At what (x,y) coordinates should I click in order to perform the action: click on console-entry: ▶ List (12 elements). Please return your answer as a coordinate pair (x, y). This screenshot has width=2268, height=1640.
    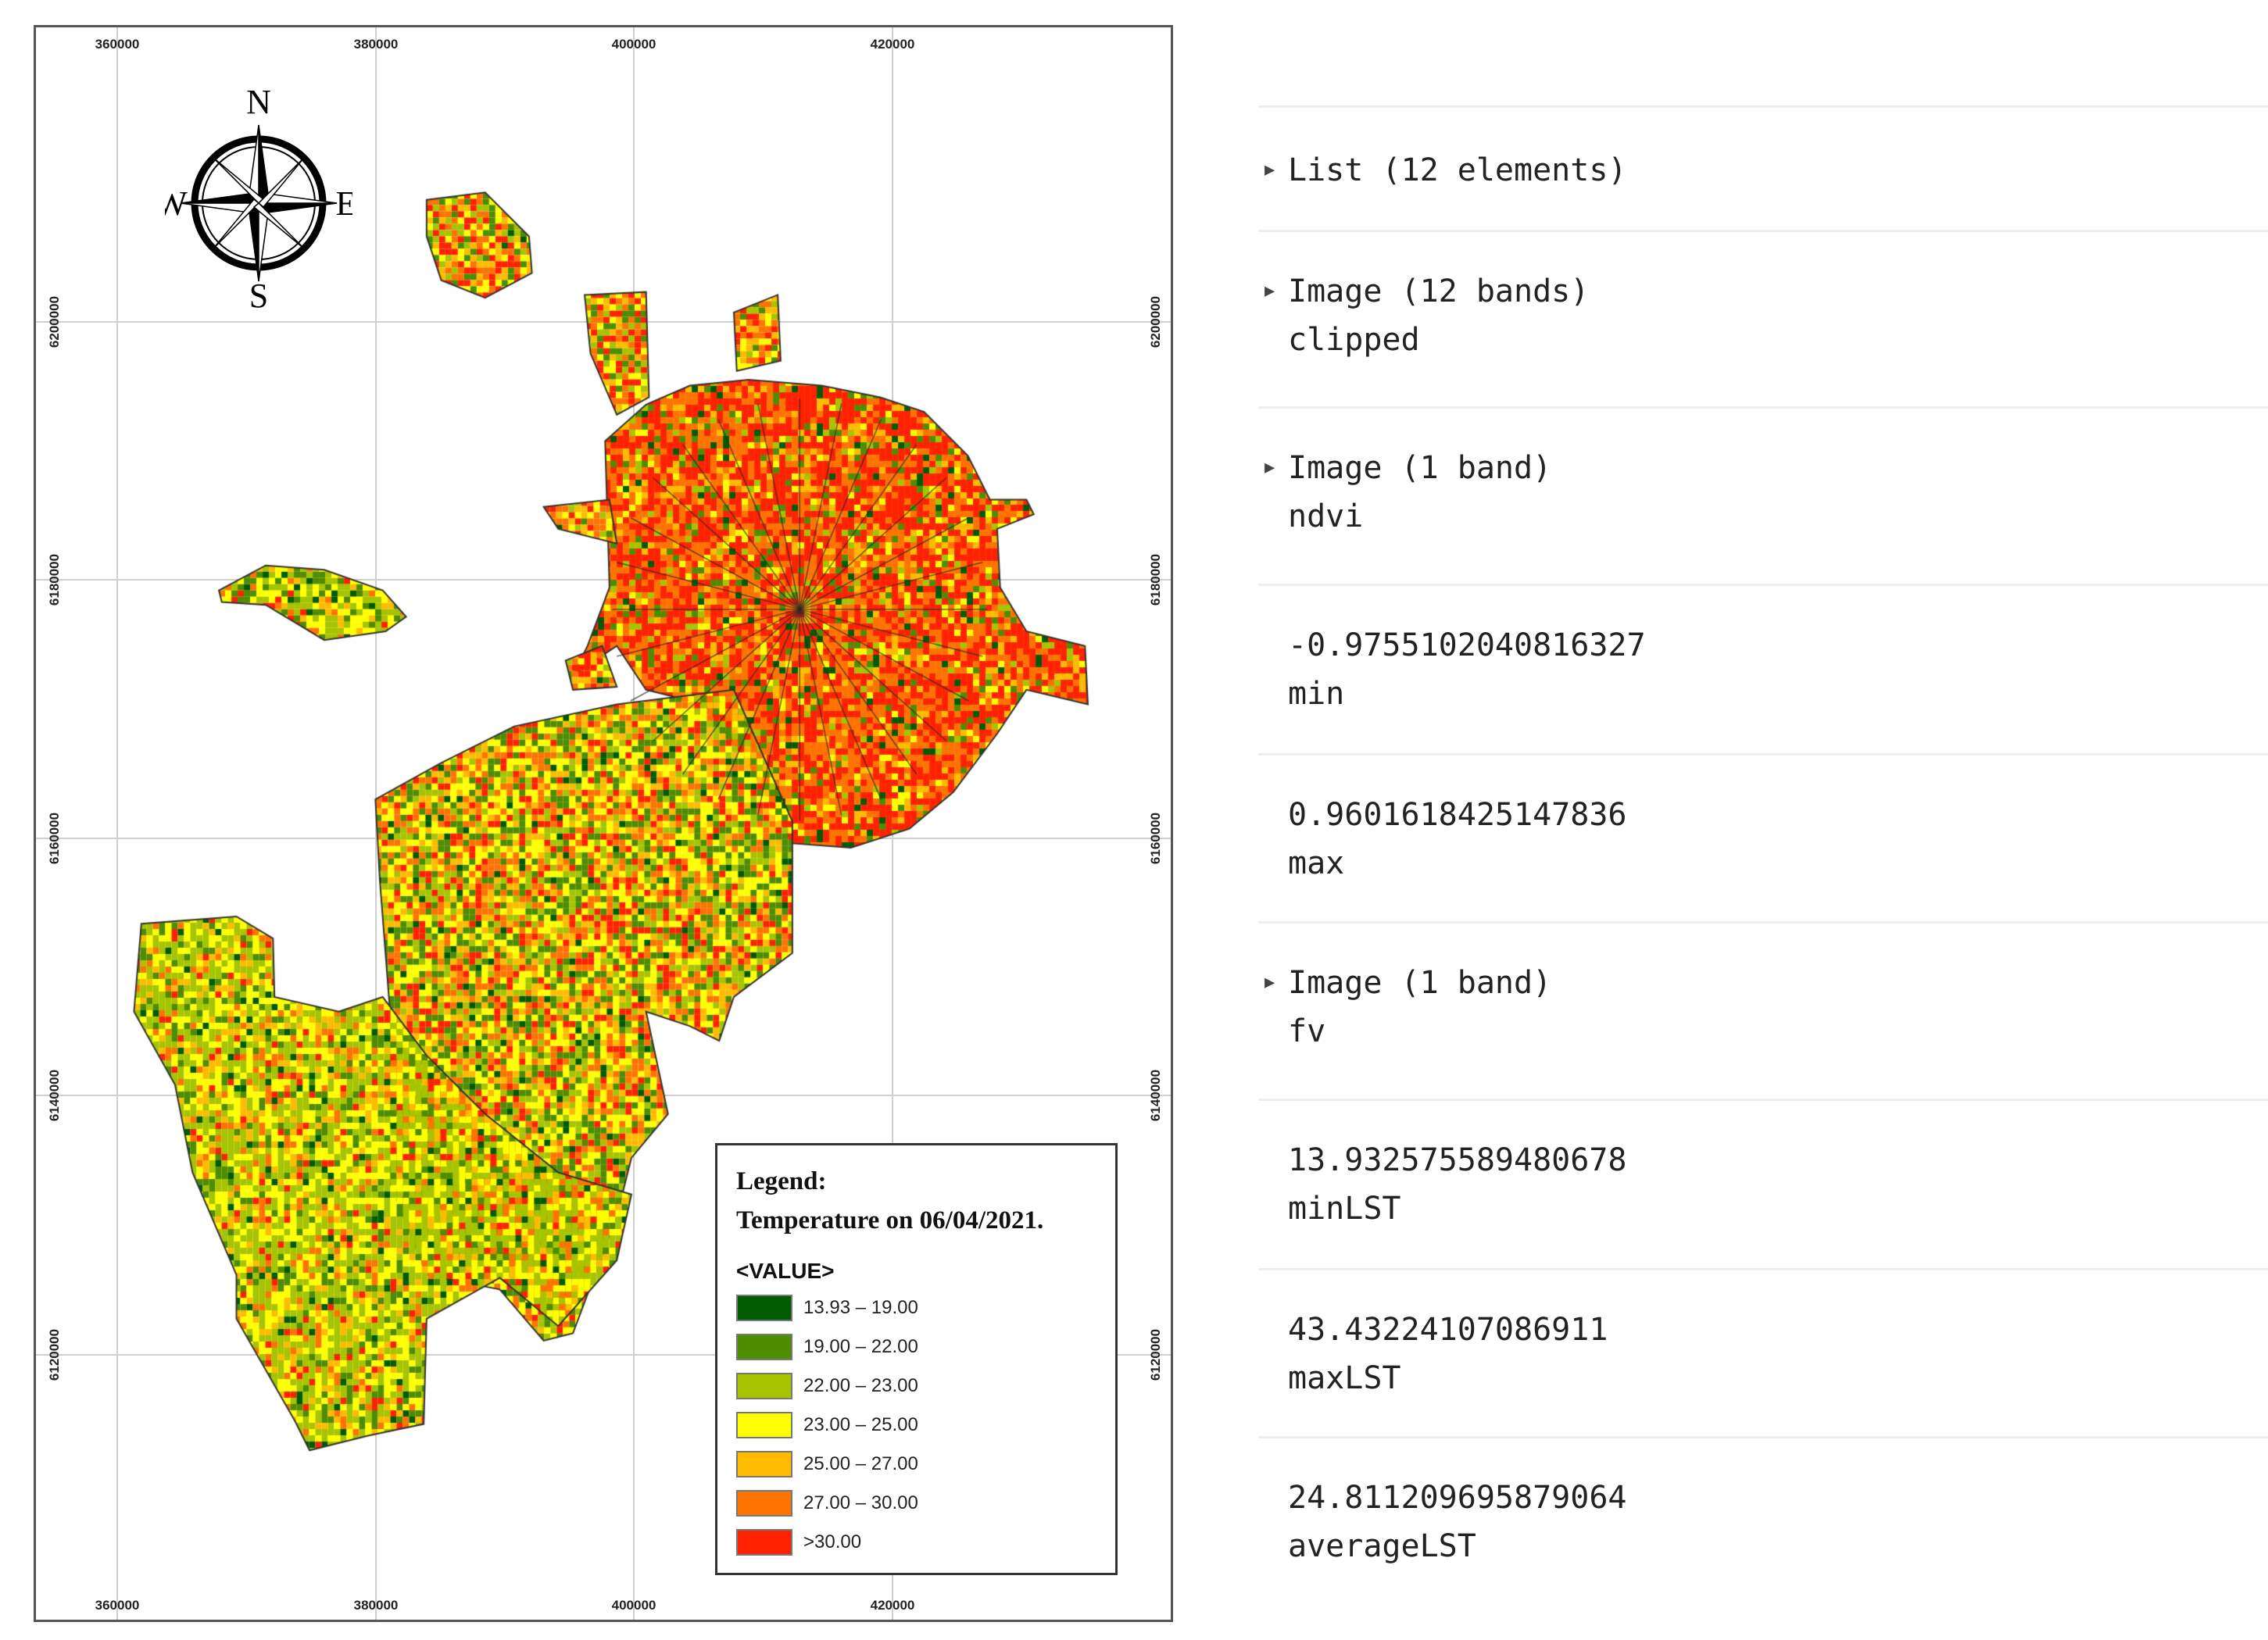
    Looking at the image, I should click on (1446, 170).